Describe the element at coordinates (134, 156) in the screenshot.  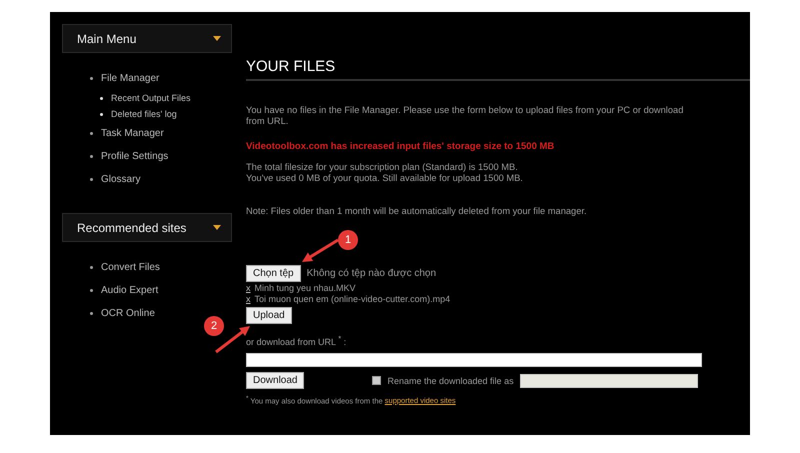
I see `menu-item: Profile Settings` at that location.